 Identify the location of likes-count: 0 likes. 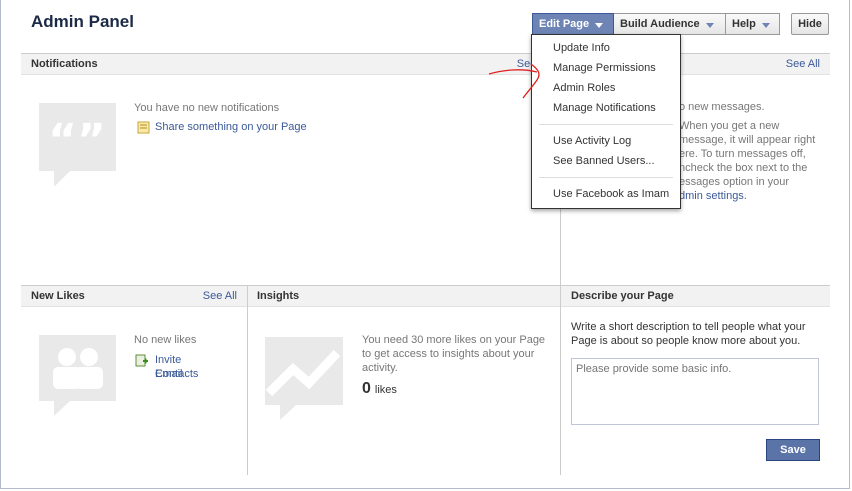
(379, 389).